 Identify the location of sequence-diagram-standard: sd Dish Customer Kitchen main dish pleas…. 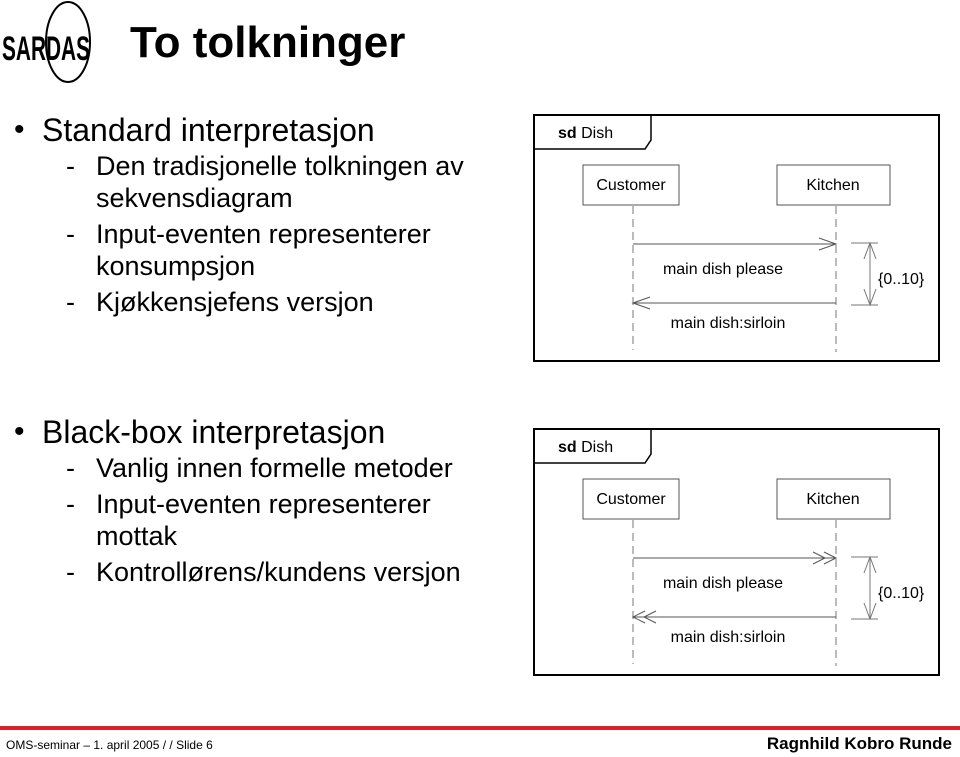
(736, 238).